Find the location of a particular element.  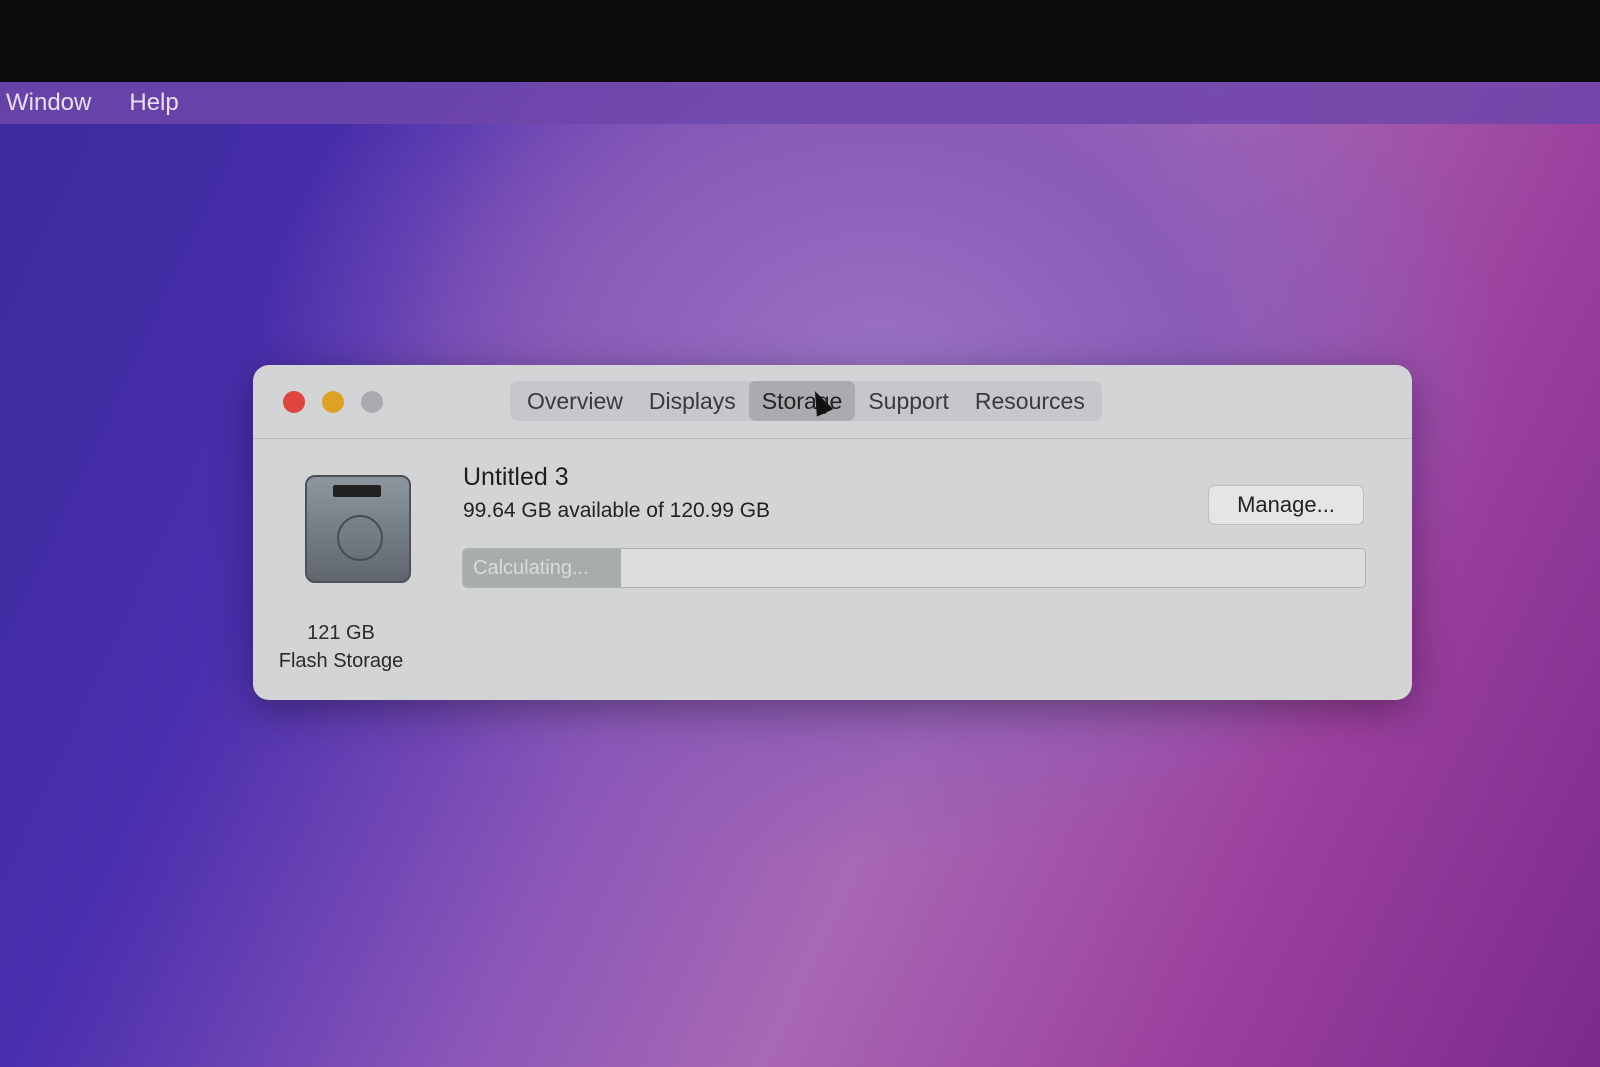

tab-overview: Overview is located at coordinates (575, 401).